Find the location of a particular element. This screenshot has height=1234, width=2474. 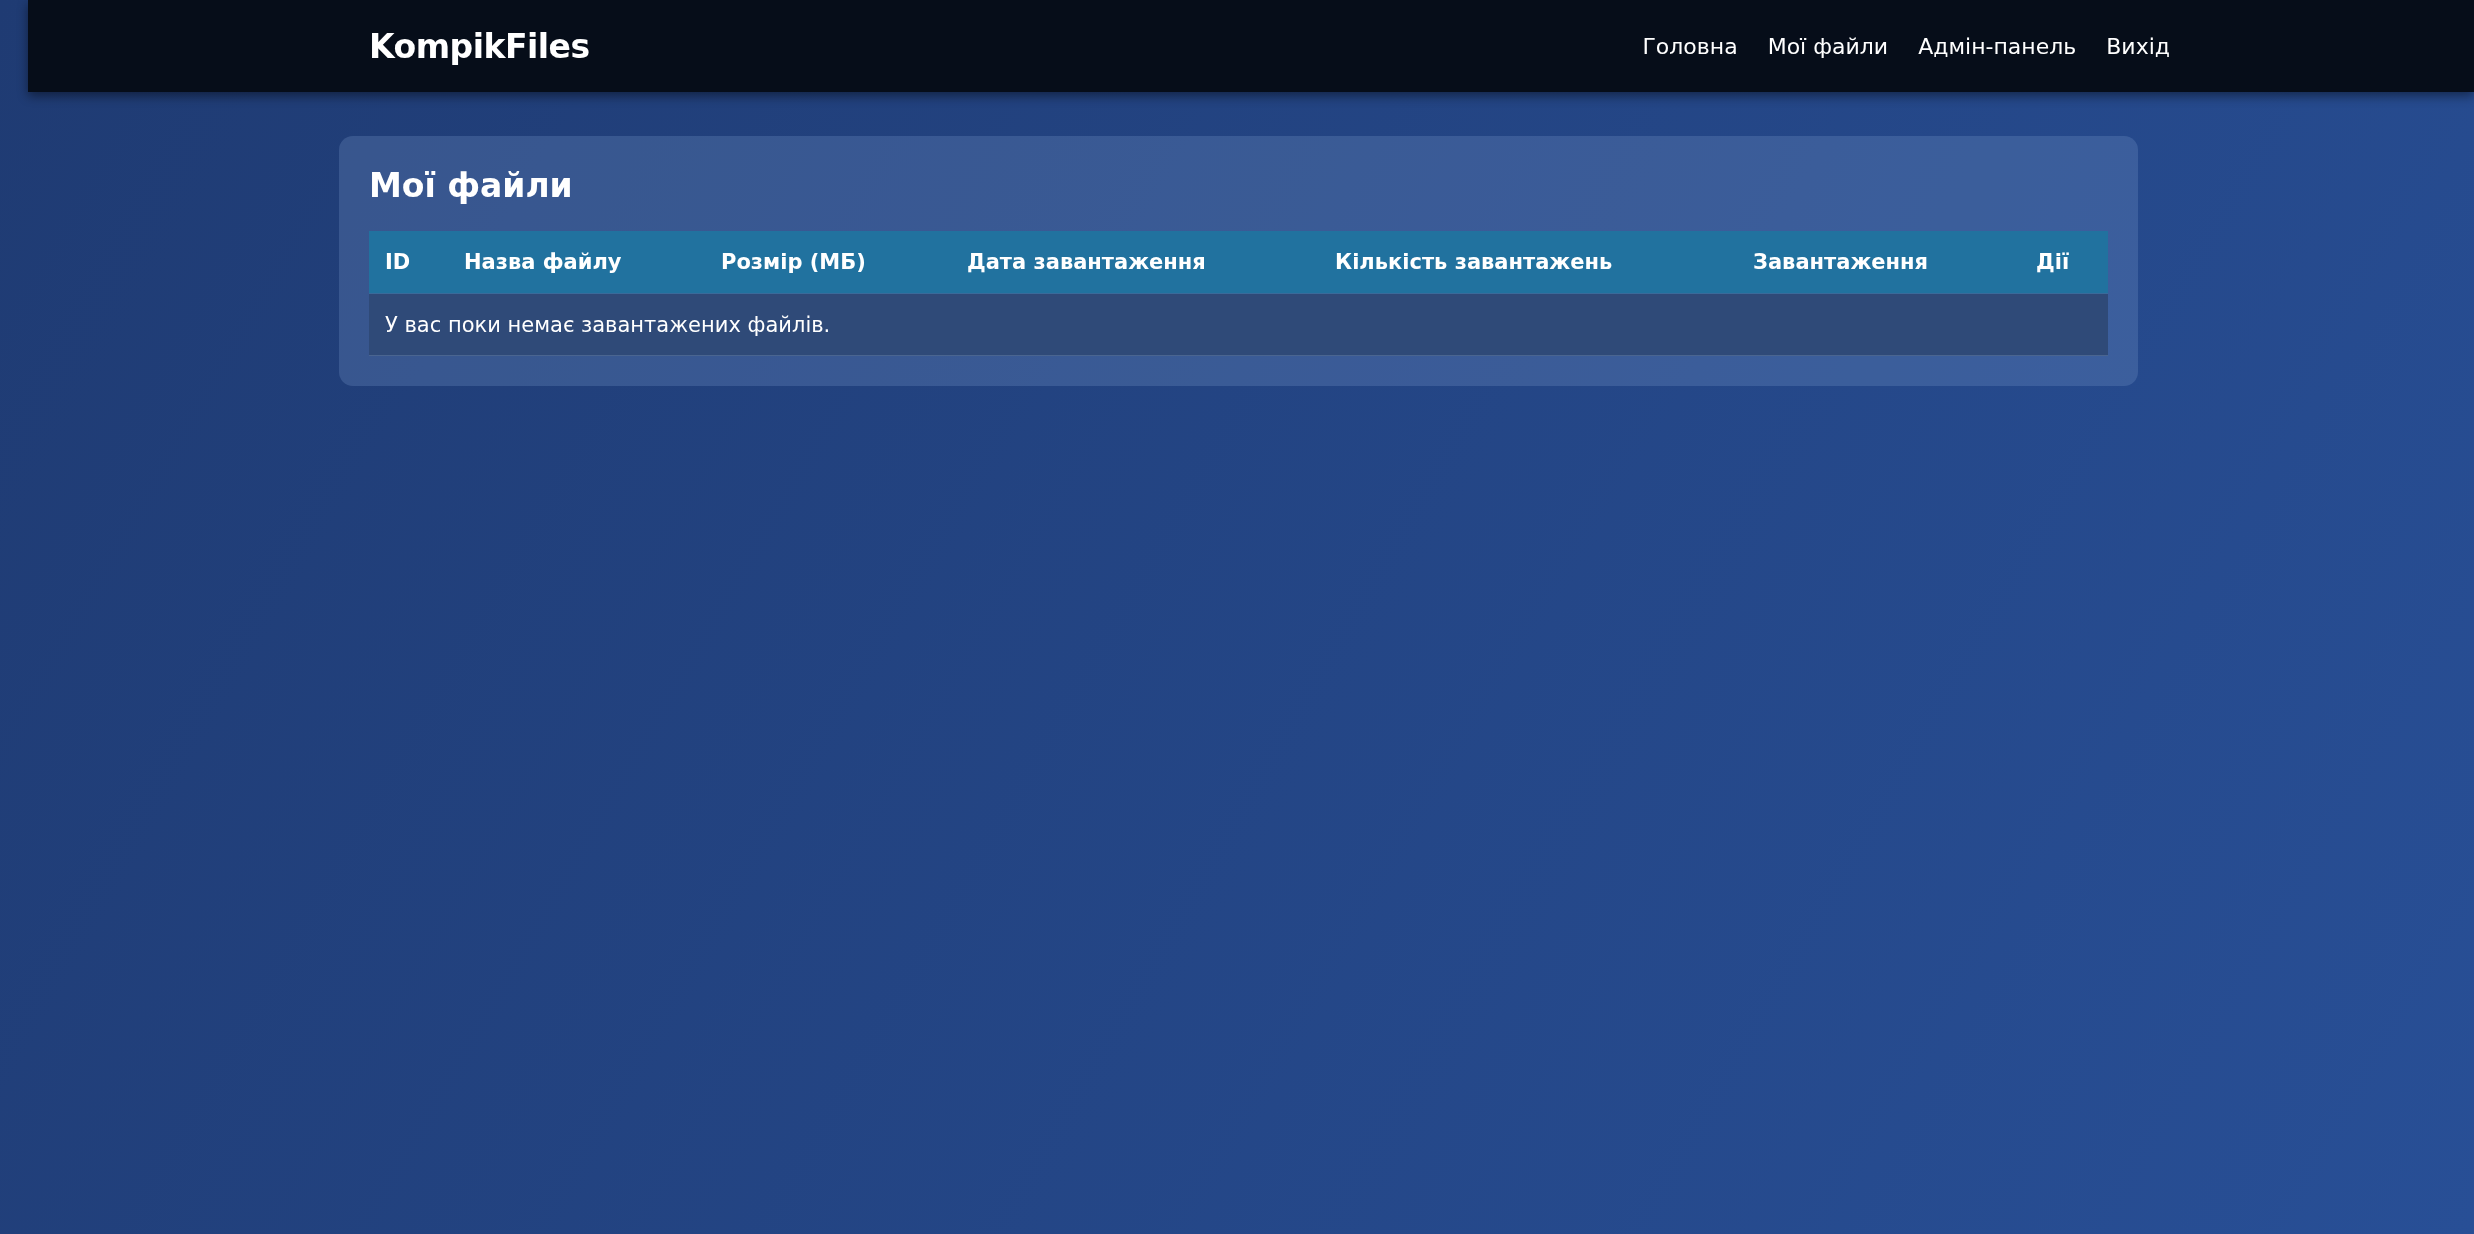

site-logo: KompikFiles is located at coordinates (479, 46).